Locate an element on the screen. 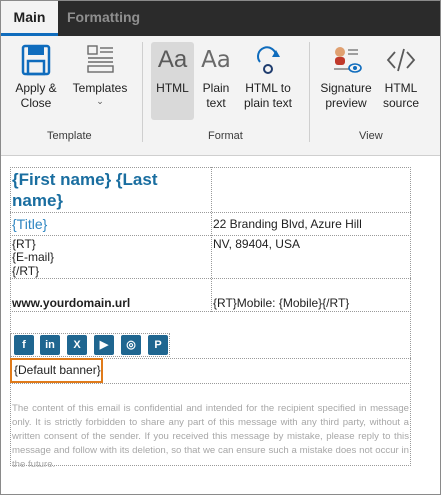 This screenshot has width=441, height=495. domain-link: www.yourdomain.url is located at coordinates (71, 303).